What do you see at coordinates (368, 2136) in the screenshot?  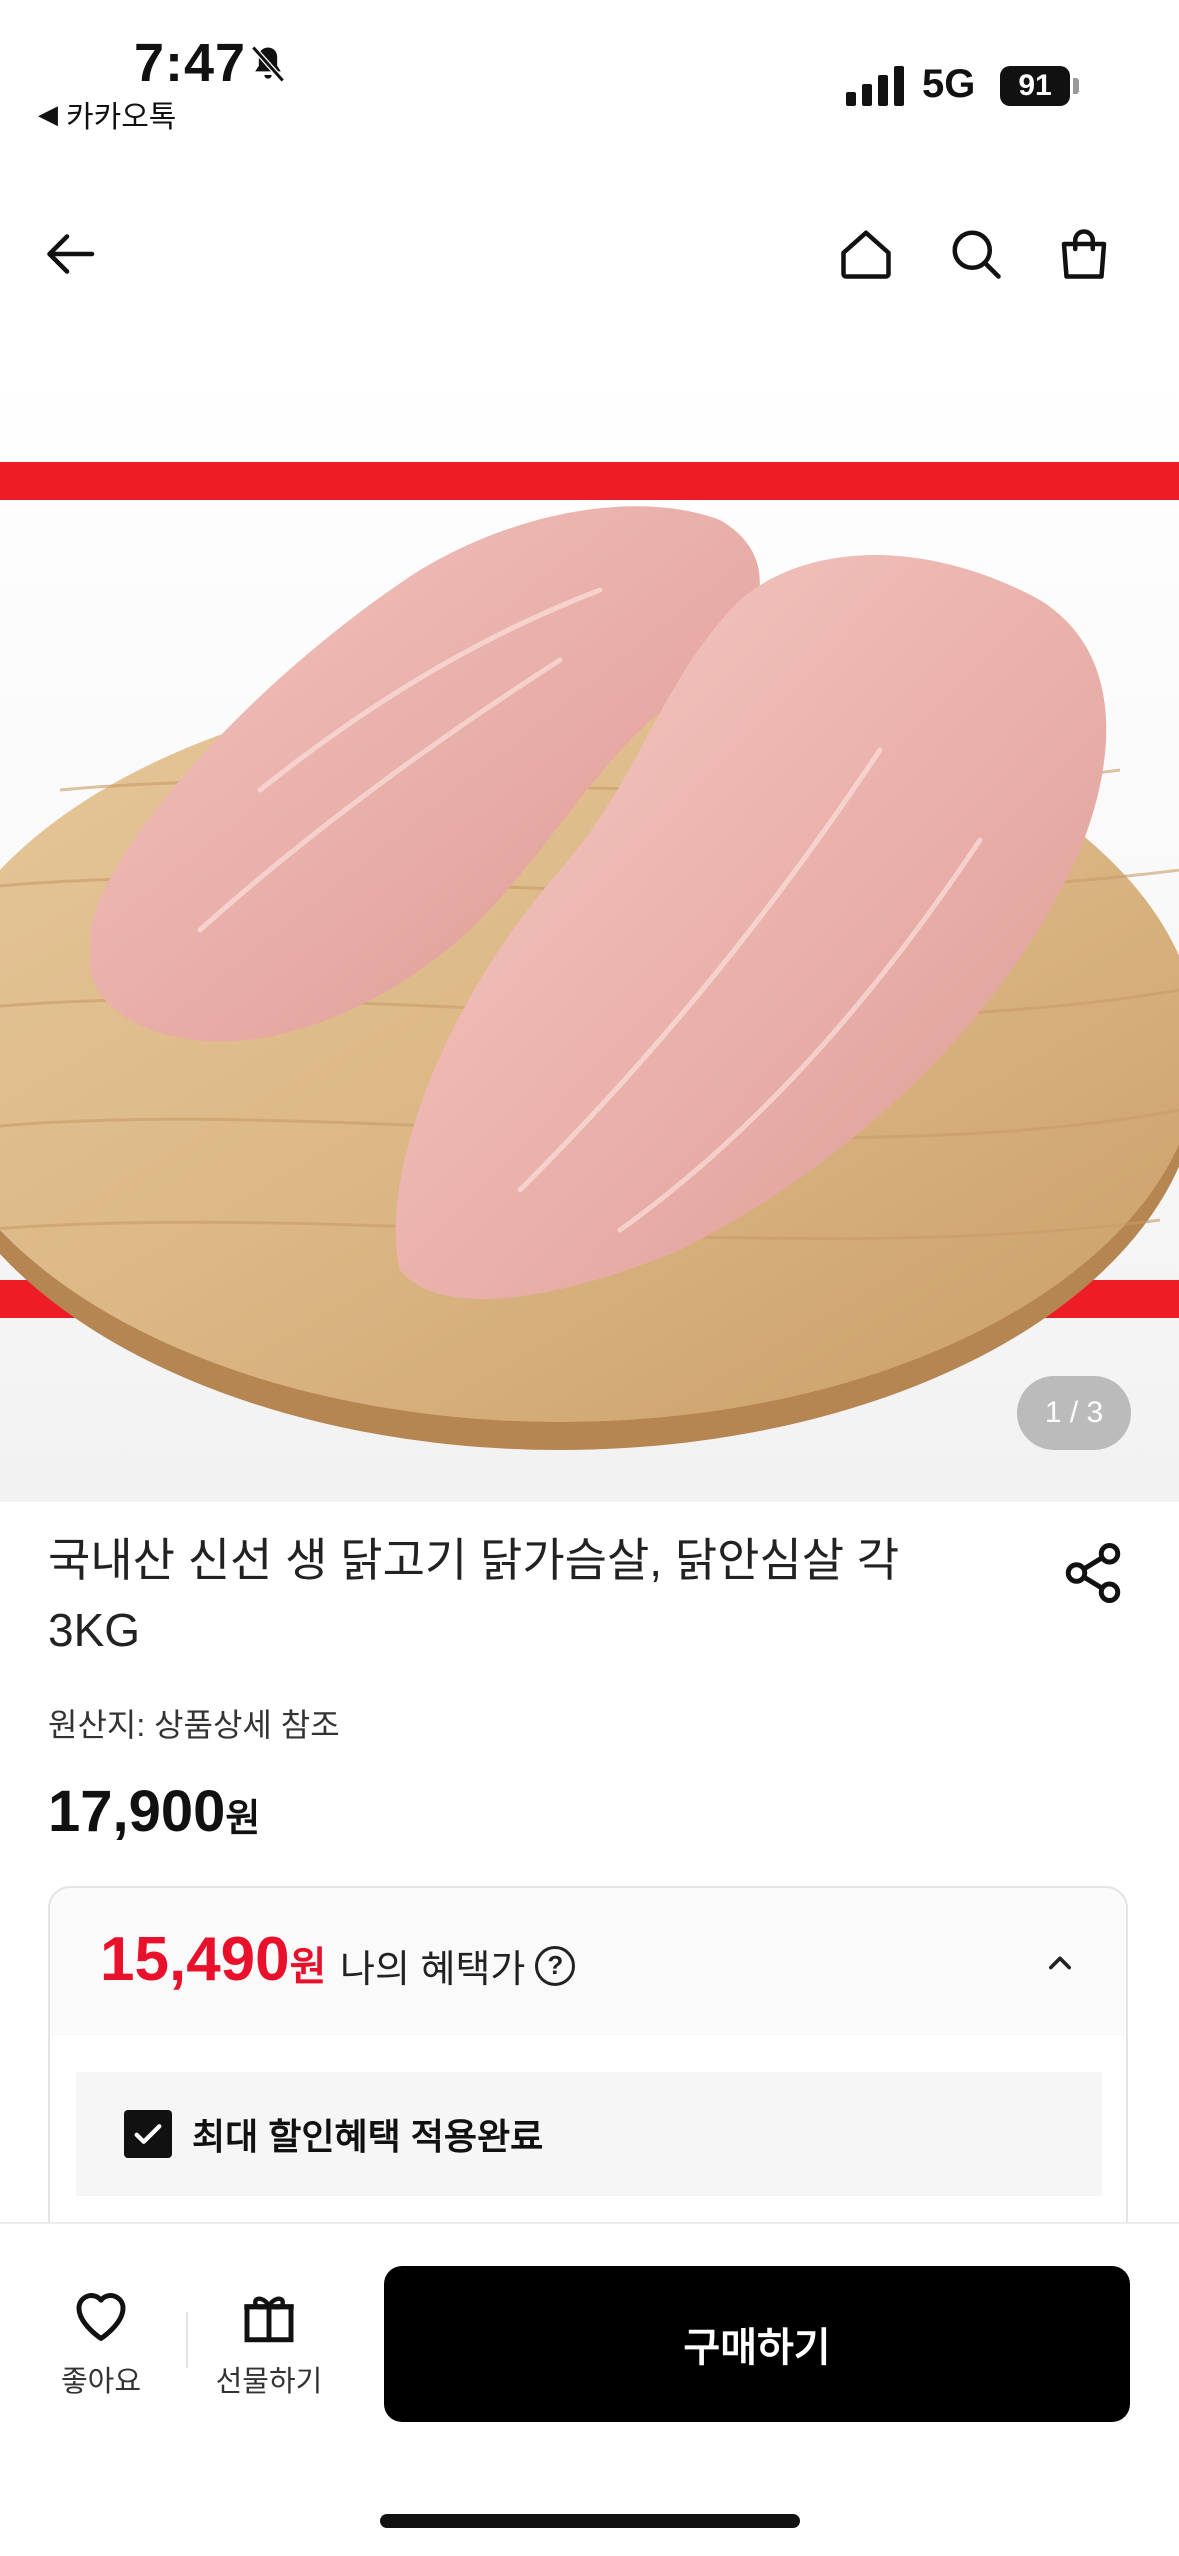 I see `max-discount-label: 최대 할인혜택 적용완료` at bounding box center [368, 2136].